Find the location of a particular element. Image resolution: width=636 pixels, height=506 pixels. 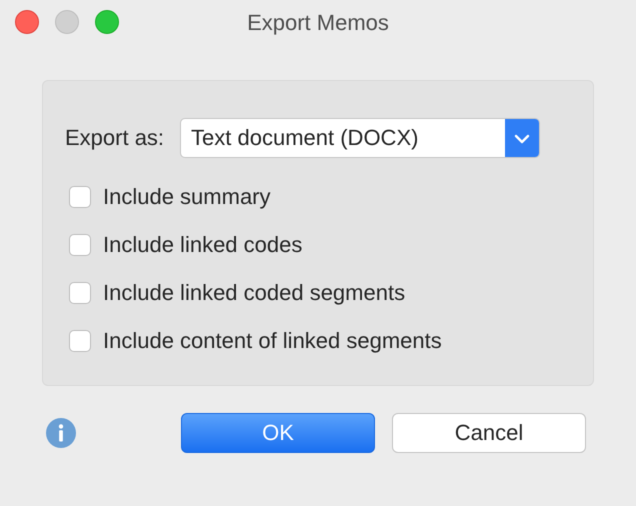

export-label: Export as: is located at coordinates (114, 138).